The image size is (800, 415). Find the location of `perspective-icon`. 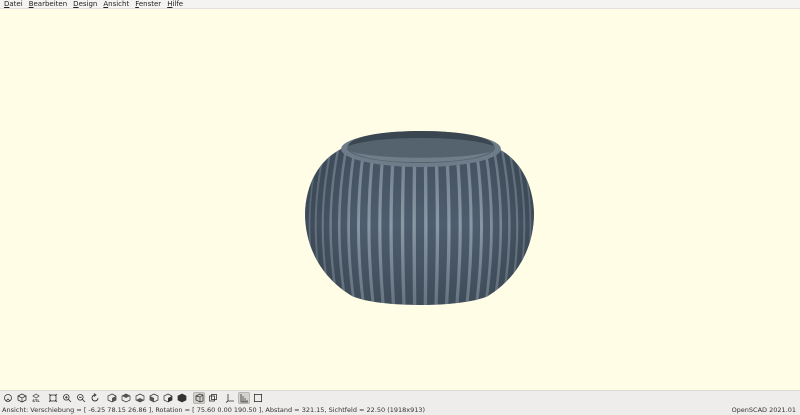

perspective-icon is located at coordinates (199, 397).